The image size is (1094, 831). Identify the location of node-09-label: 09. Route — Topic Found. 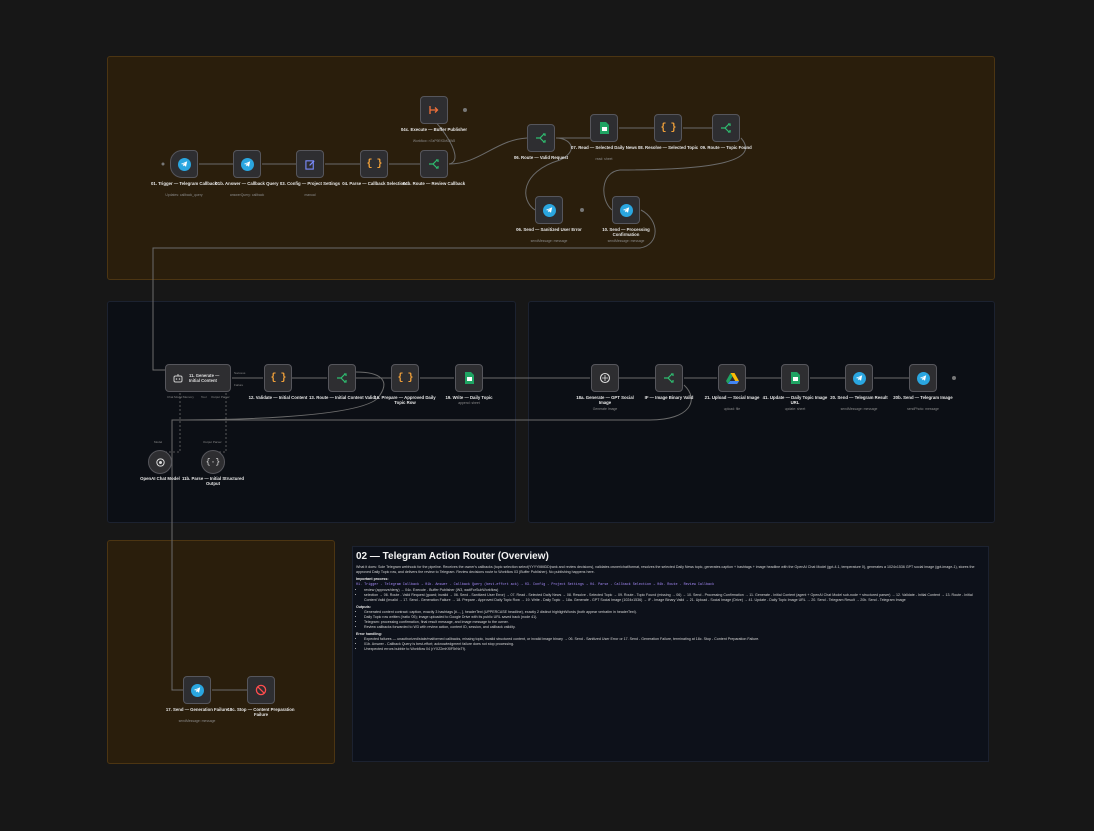
(726, 147).